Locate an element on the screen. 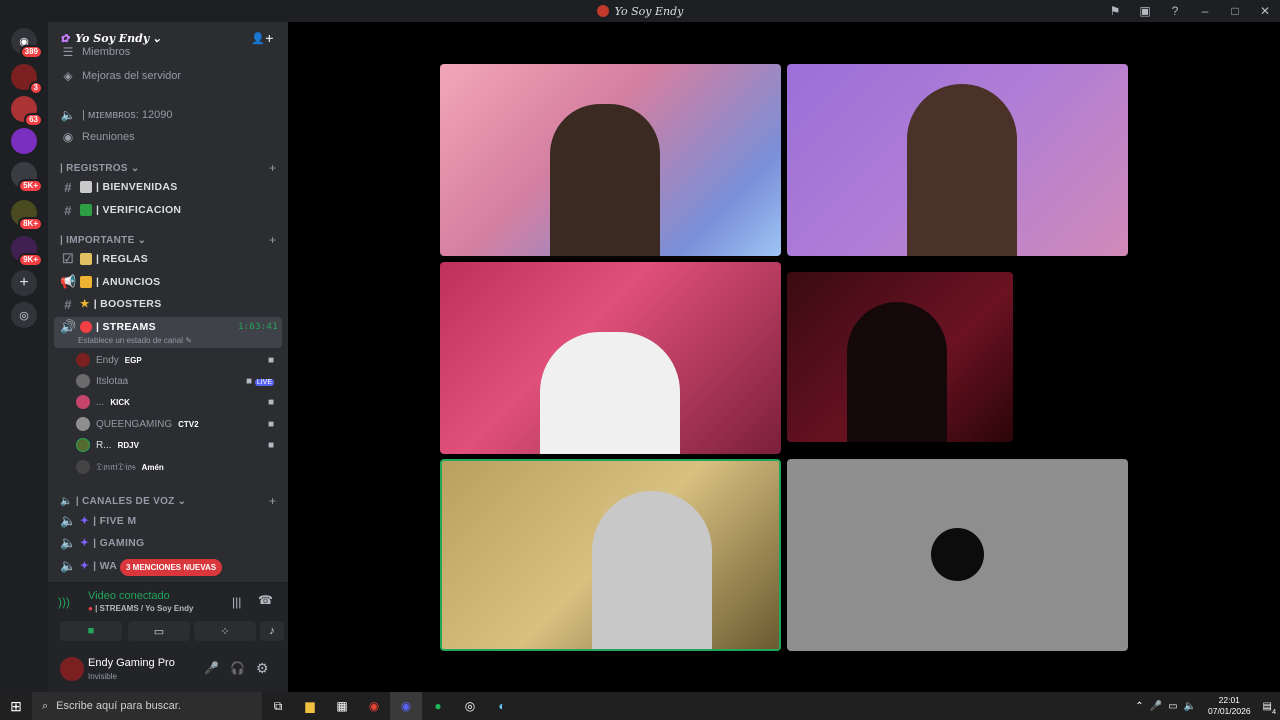  user-avatar is located at coordinates (72, 669).